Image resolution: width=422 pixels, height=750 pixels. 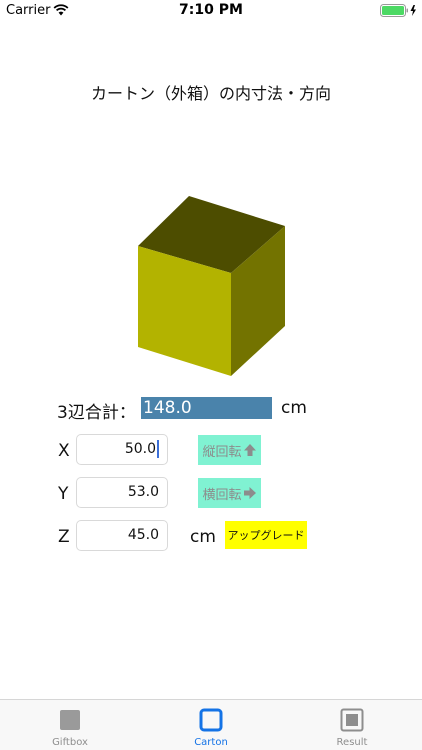 I want to click on result-square-icon, so click(x=352, y=720).